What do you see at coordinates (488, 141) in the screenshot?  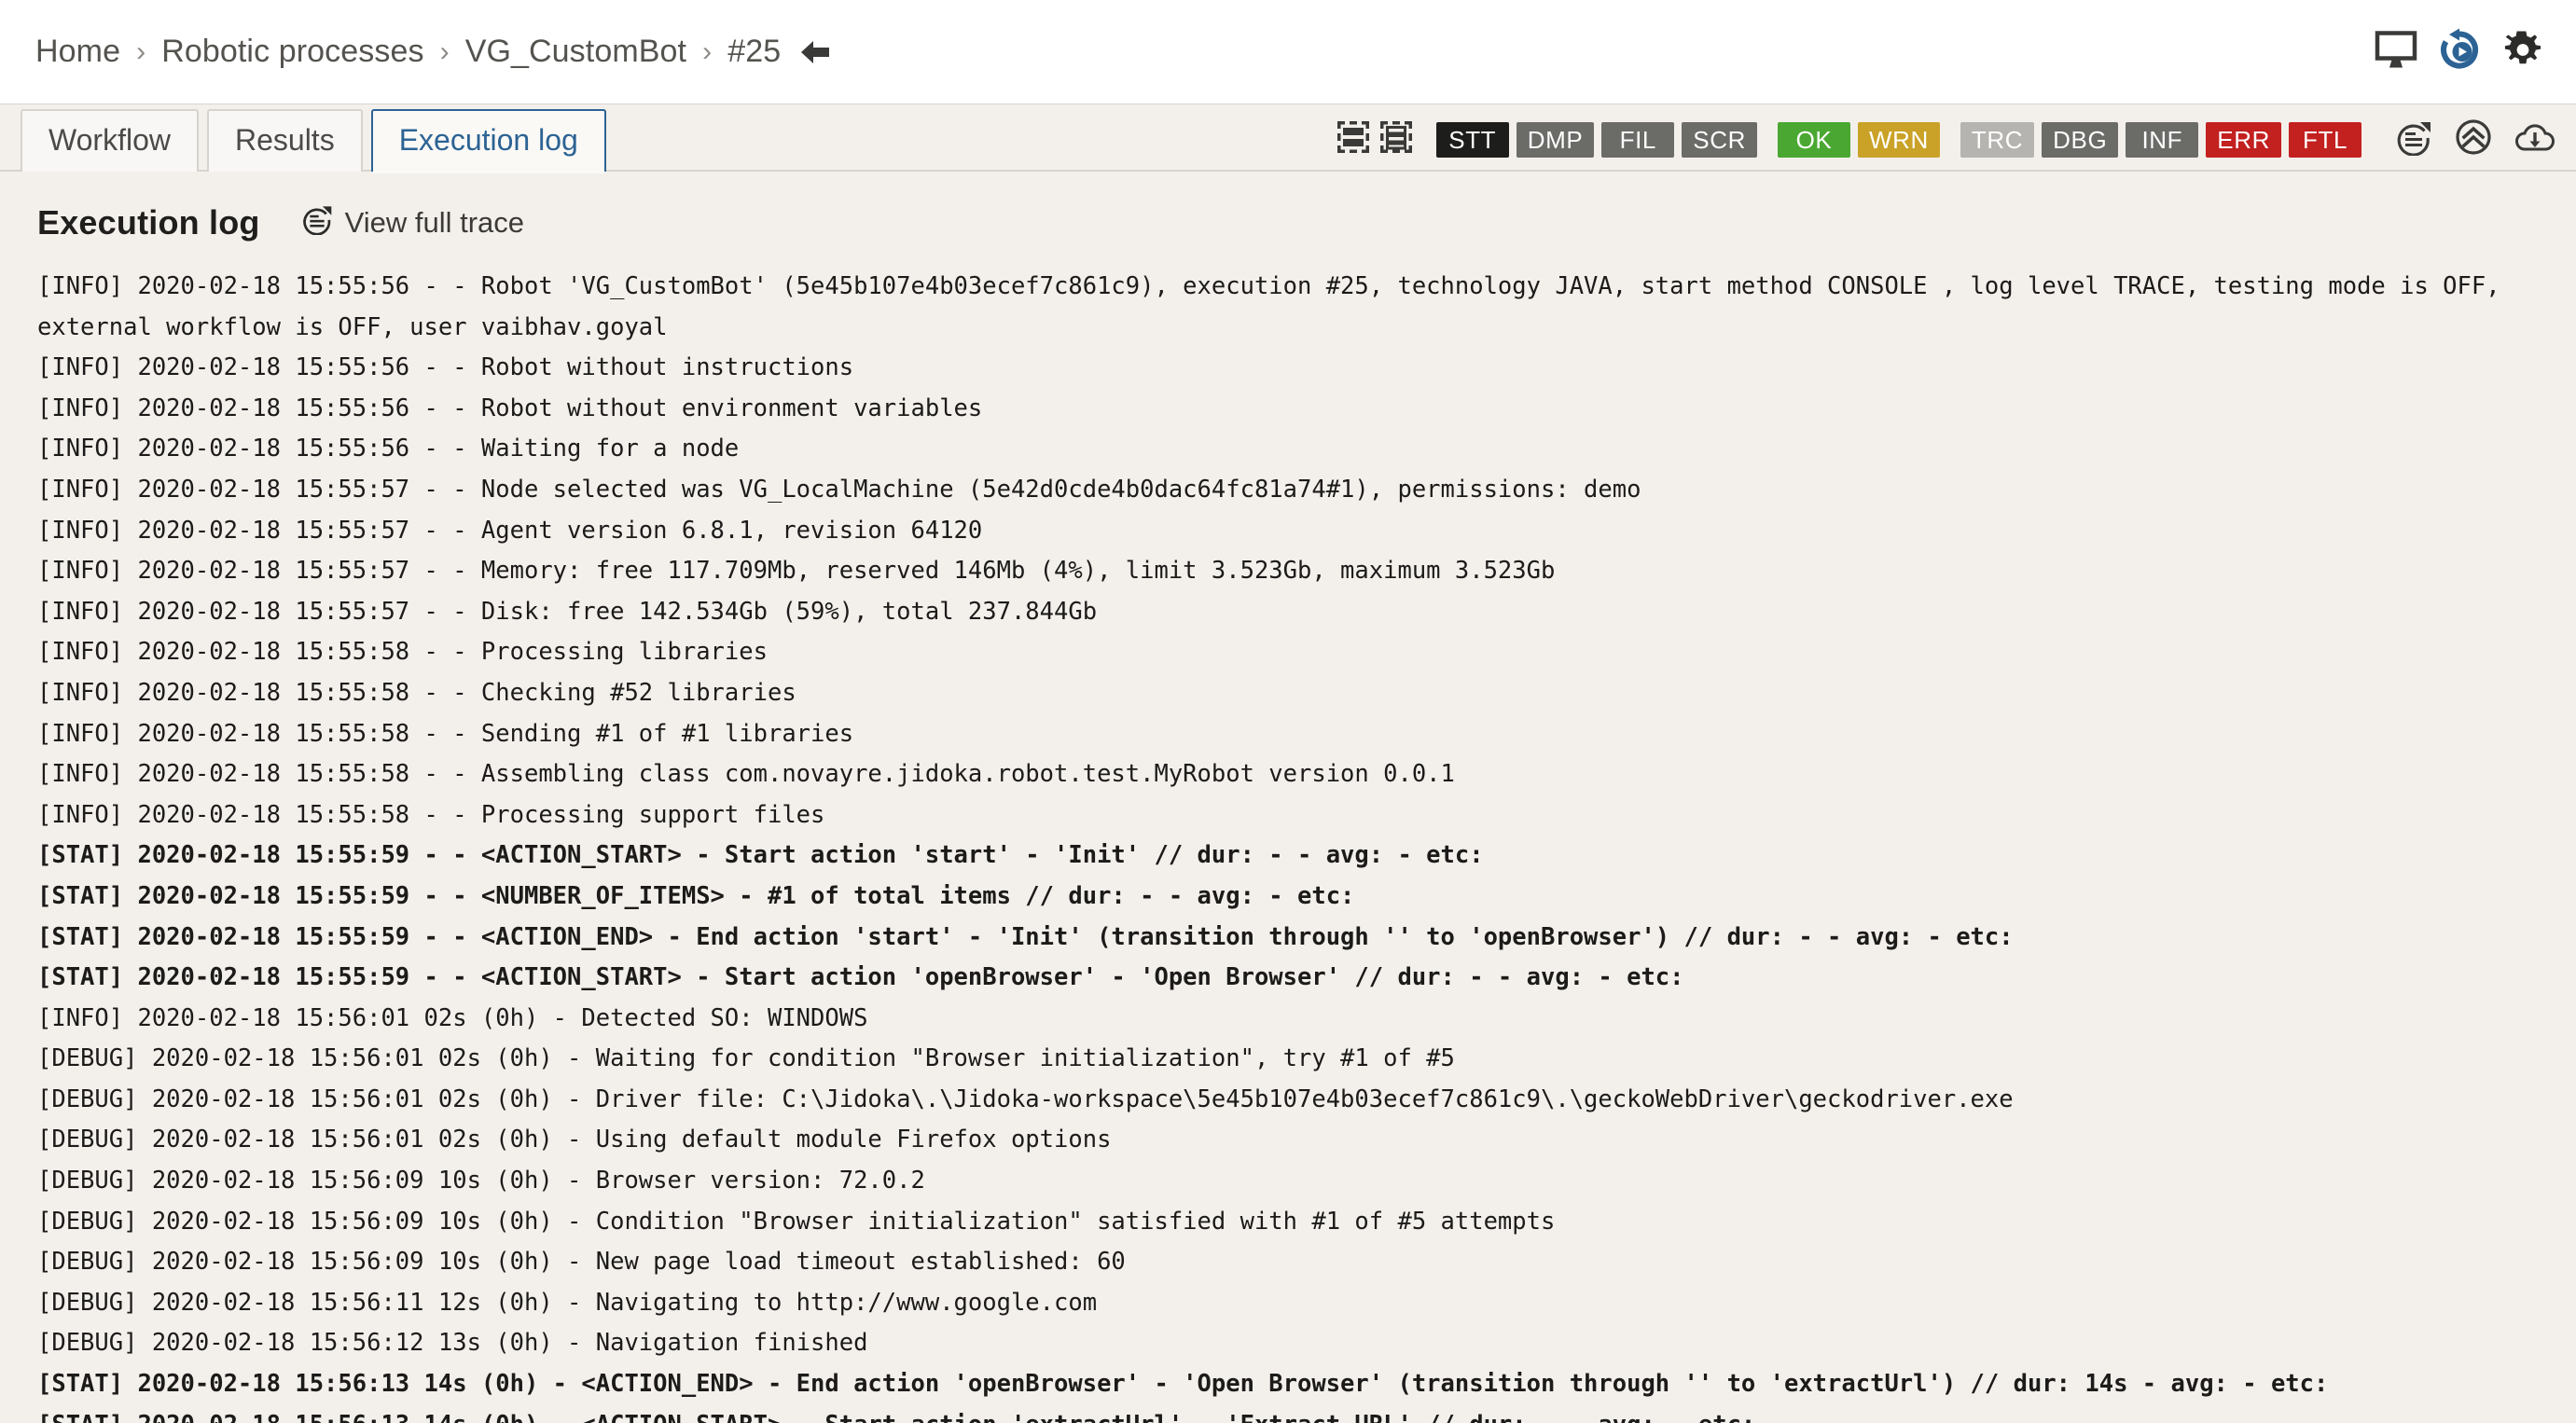 I see `tab-execution-log: Execution log` at bounding box center [488, 141].